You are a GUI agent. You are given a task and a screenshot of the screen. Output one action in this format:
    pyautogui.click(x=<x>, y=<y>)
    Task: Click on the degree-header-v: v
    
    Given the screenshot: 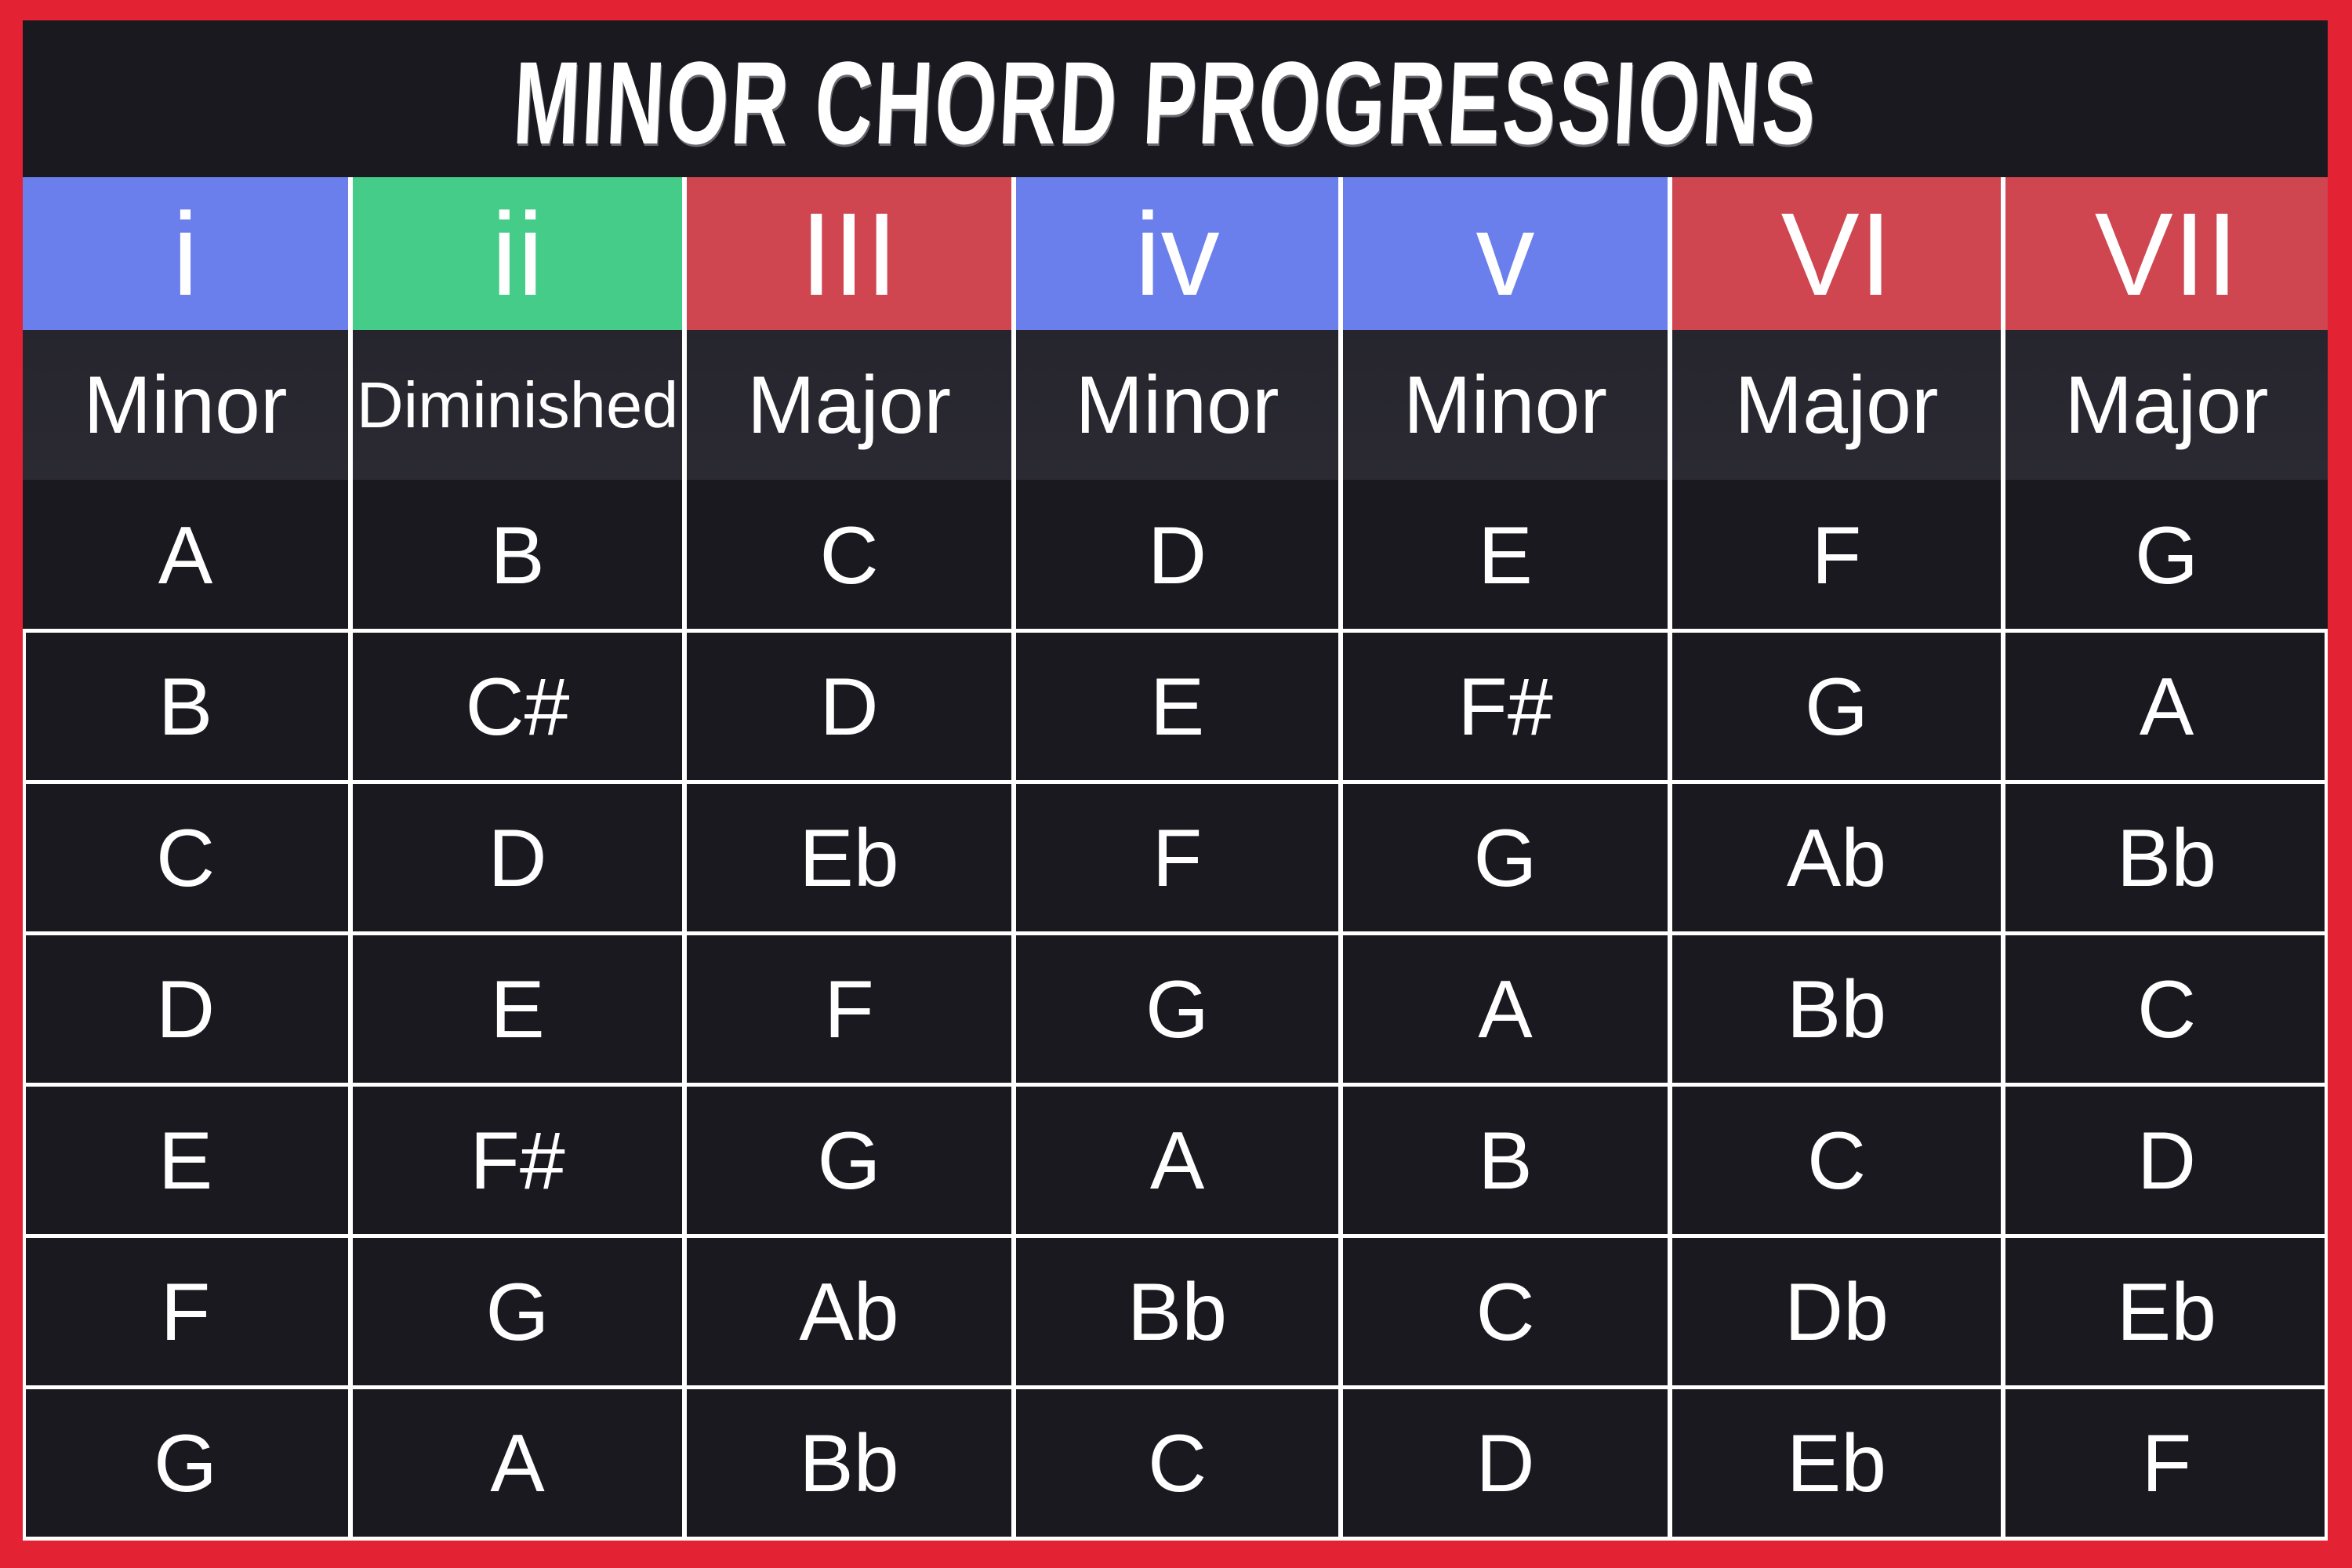 What is the action you would take?
    pyautogui.click(x=1505, y=253)
    